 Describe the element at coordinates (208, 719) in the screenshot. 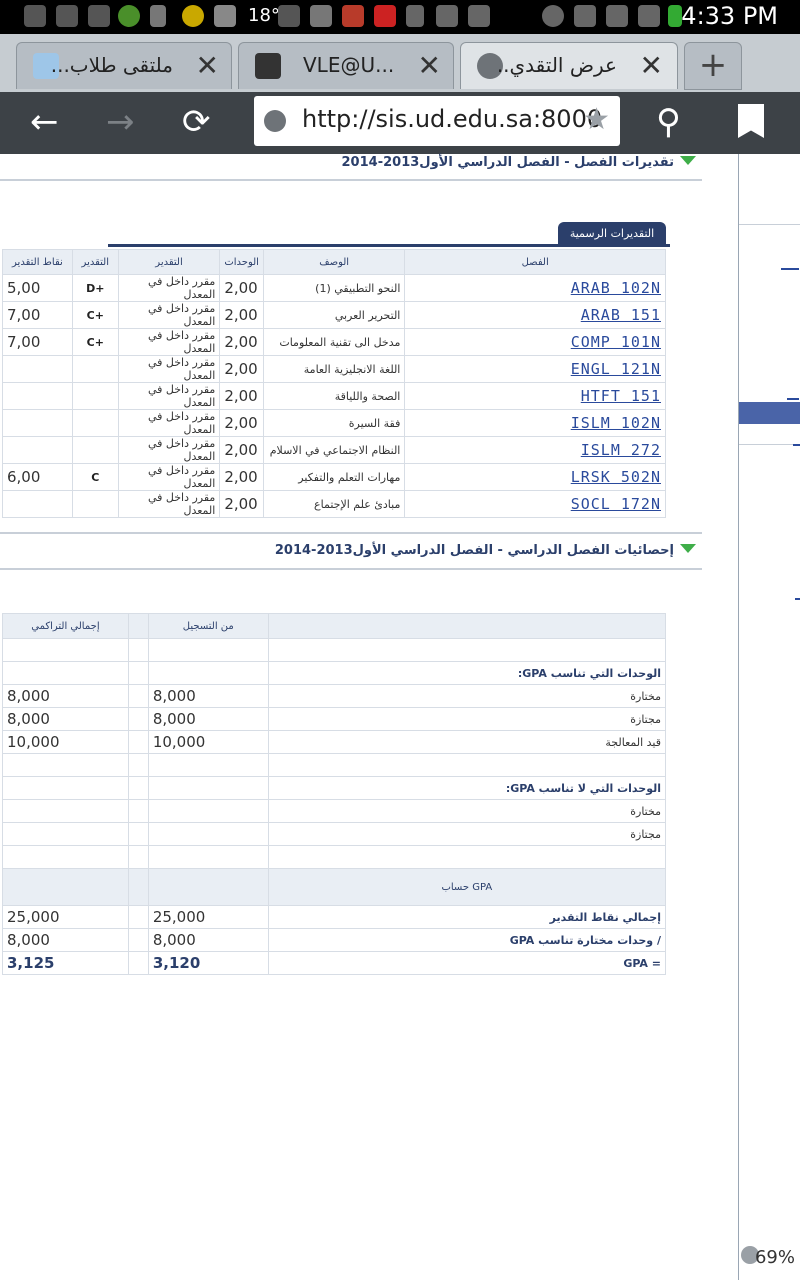

I see `value-passed-term: 8,000` at that location.